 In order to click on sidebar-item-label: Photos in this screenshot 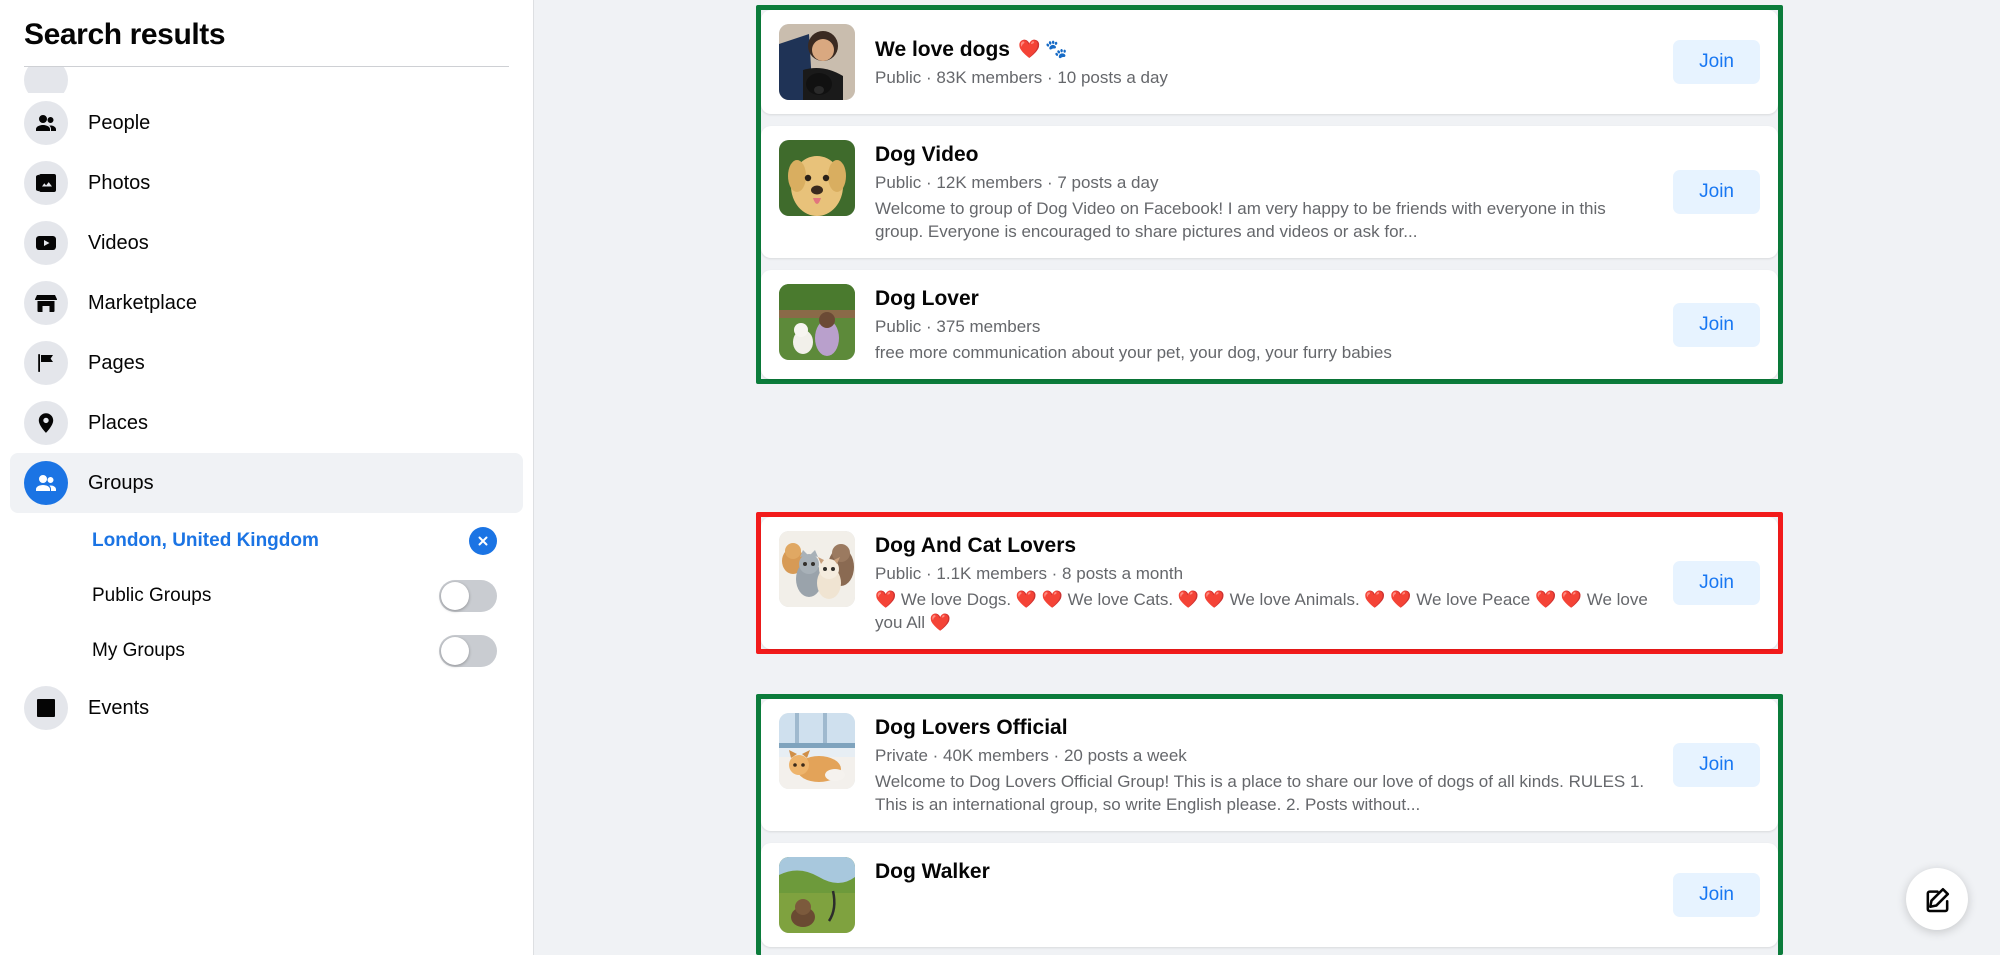, I will do `click(119, 182)`.